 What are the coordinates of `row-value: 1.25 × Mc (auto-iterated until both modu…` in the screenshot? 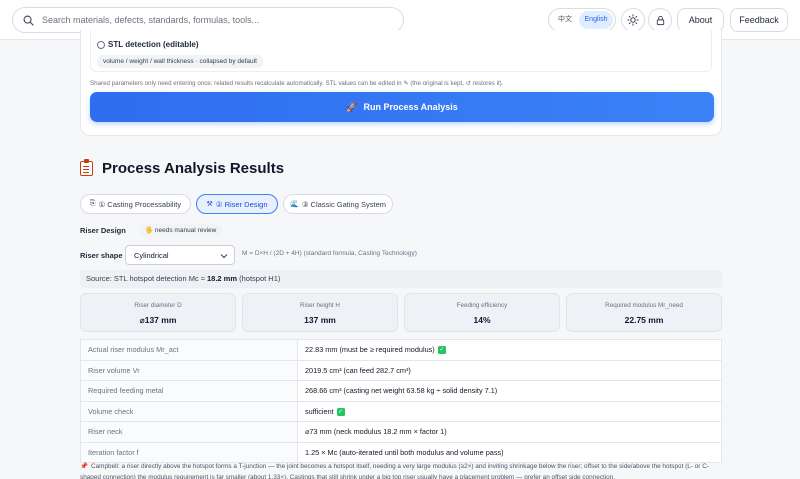 It's located at (509, 452).